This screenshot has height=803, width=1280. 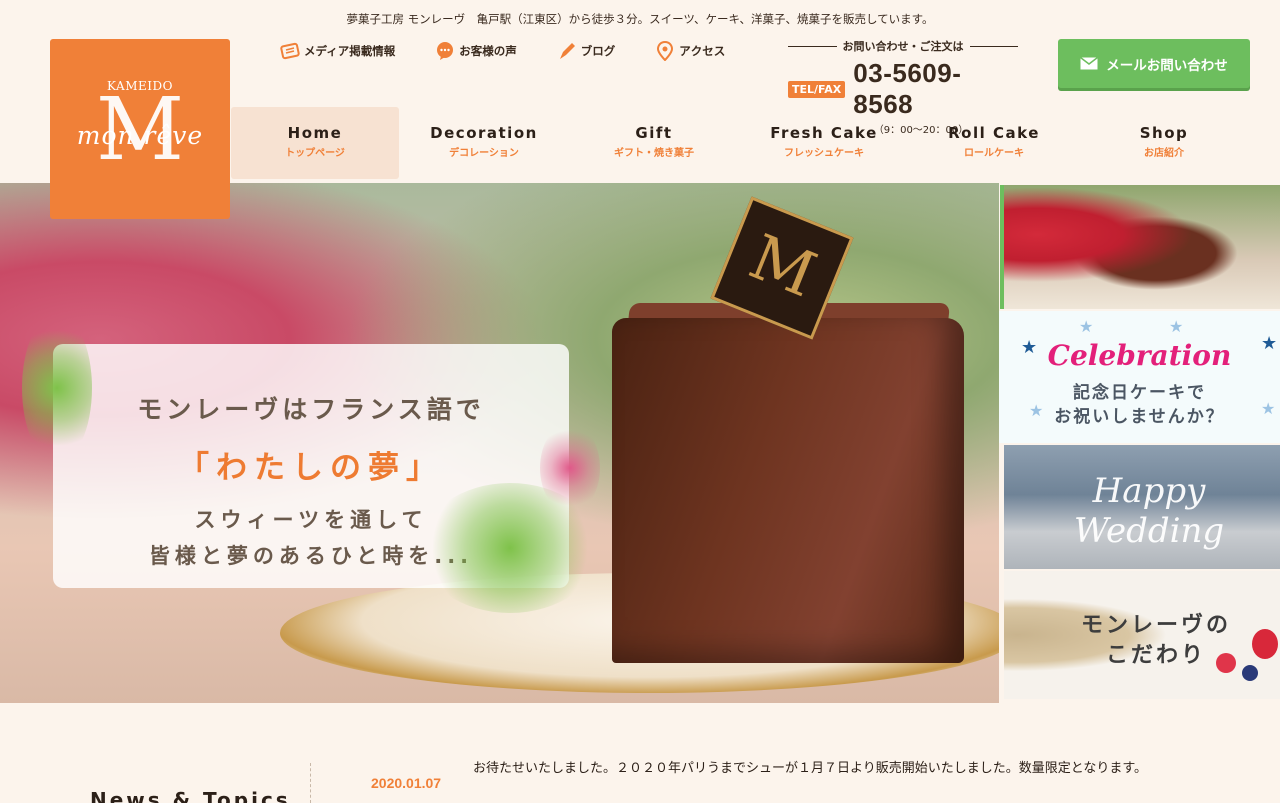 What do you see at coordinates (315, 153) in the screenshot?
I see `nav-home-ja: トップページ` at bounding box center [315, 153].